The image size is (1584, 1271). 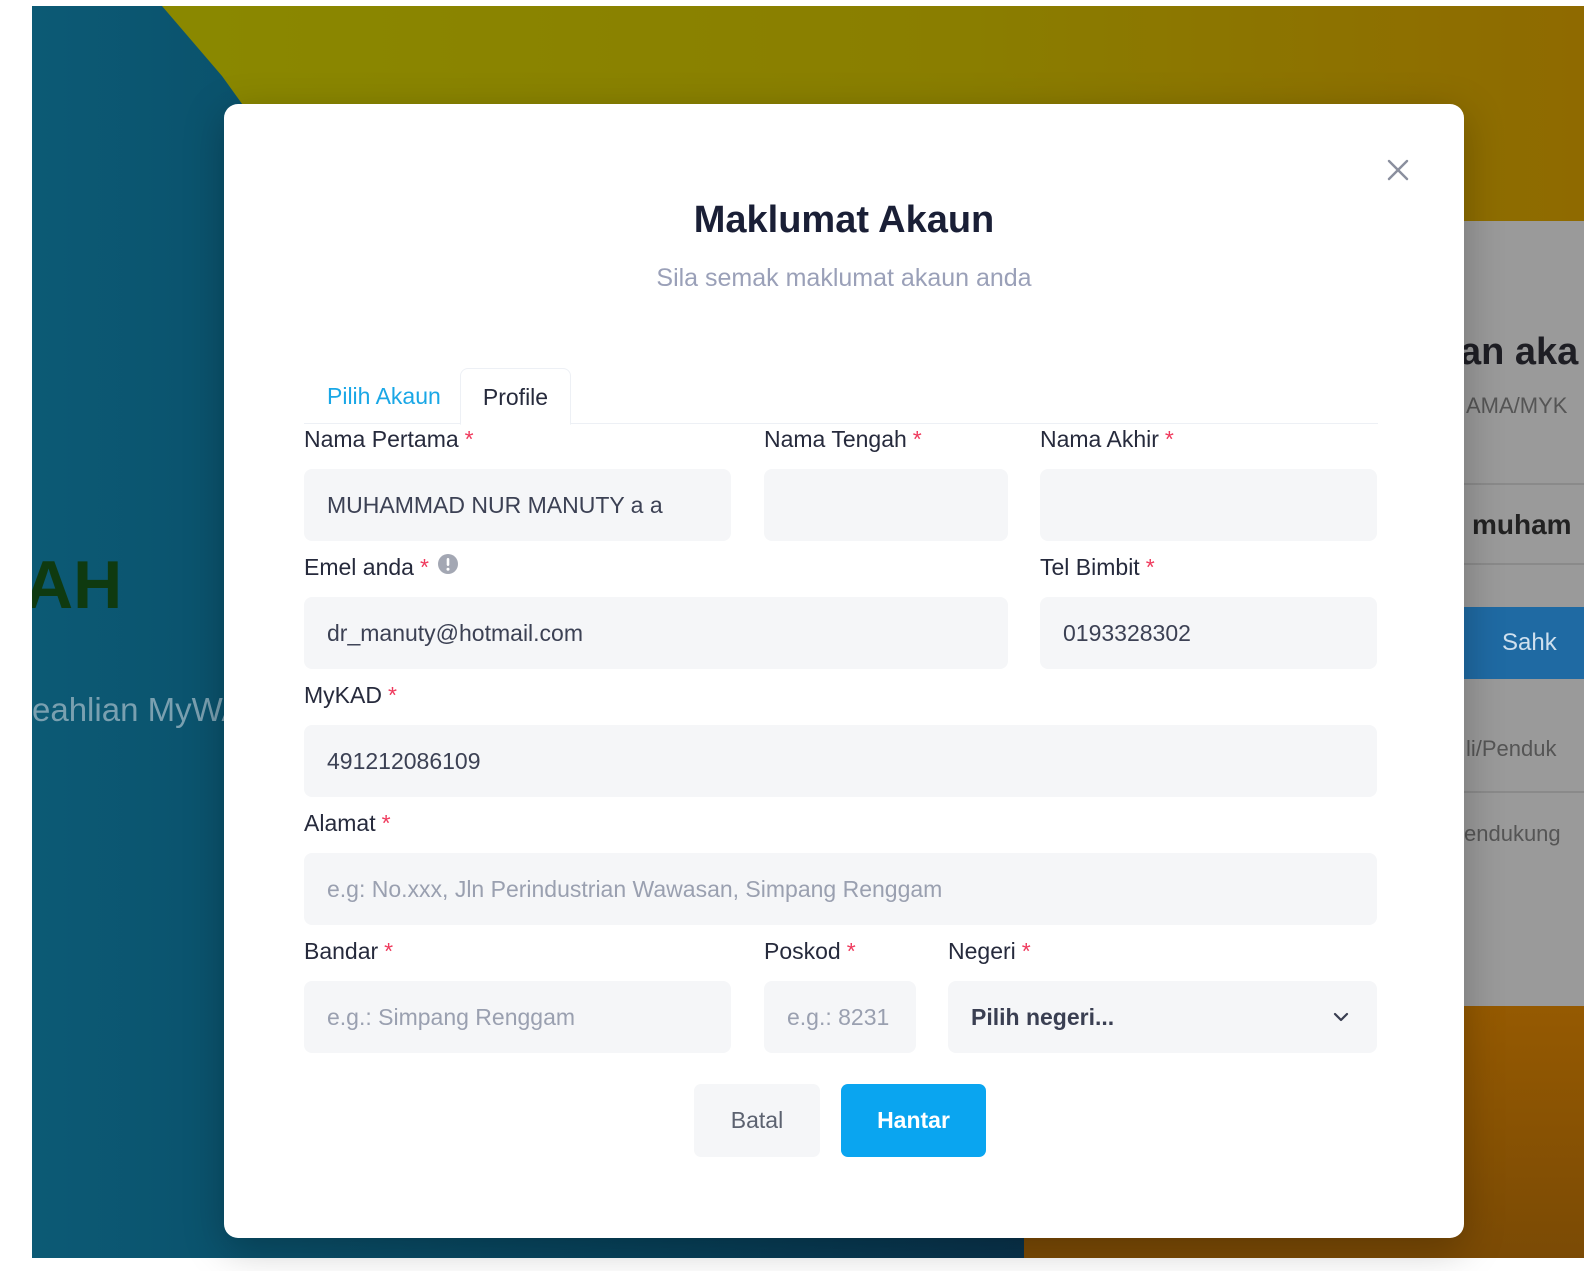 I want to click on nama-pertama-label: Nama Pertama *, so click(x=389, y=439).